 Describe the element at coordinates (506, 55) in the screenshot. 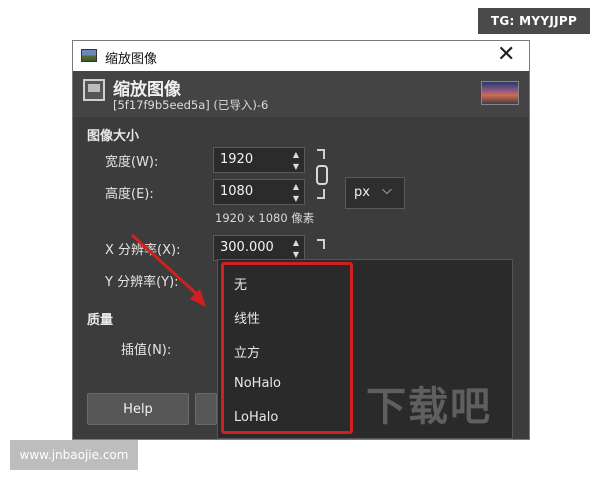

I see `close-icon: ✕` at that location.